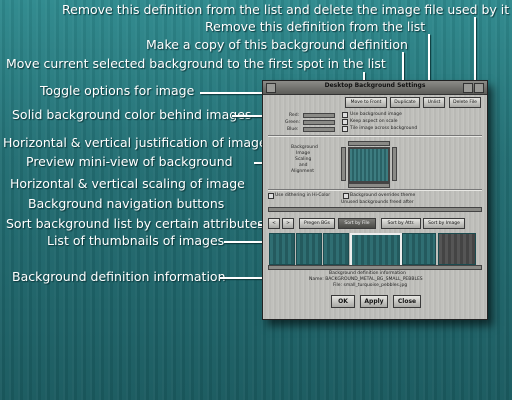 This screenshot has height=400, width=512. Describe the element at coordinates (394, 164) in the screenshot. I see `vertical-scaling-slider` at that location.